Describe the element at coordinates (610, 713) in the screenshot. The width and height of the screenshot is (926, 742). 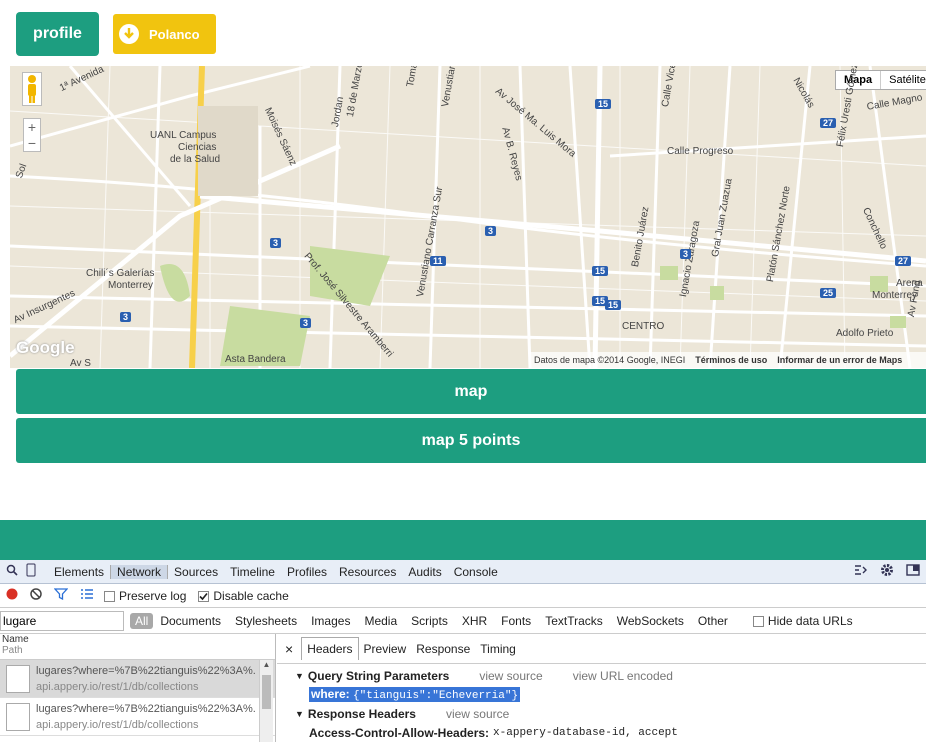
I see `response-headers-section: ▼ Response Headers view source` at that location.